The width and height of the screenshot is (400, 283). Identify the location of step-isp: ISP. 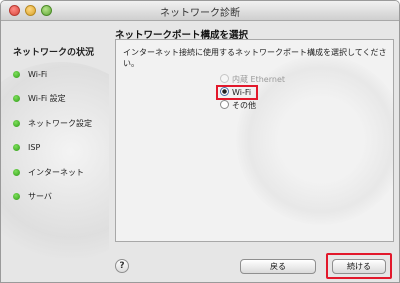
(26, 148).